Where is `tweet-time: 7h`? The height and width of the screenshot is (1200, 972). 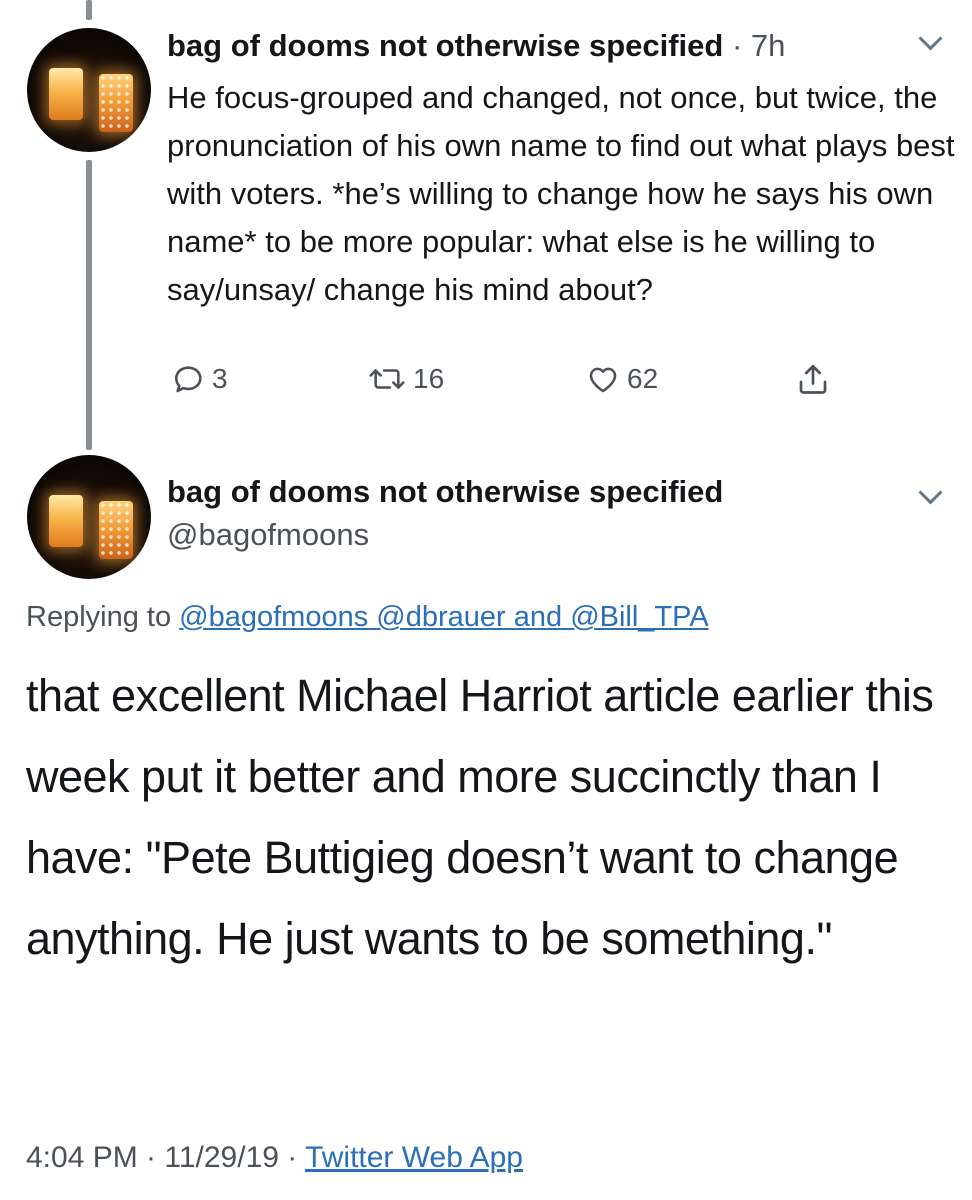
tweet-time: 7h is located at coordinates (768, 45).